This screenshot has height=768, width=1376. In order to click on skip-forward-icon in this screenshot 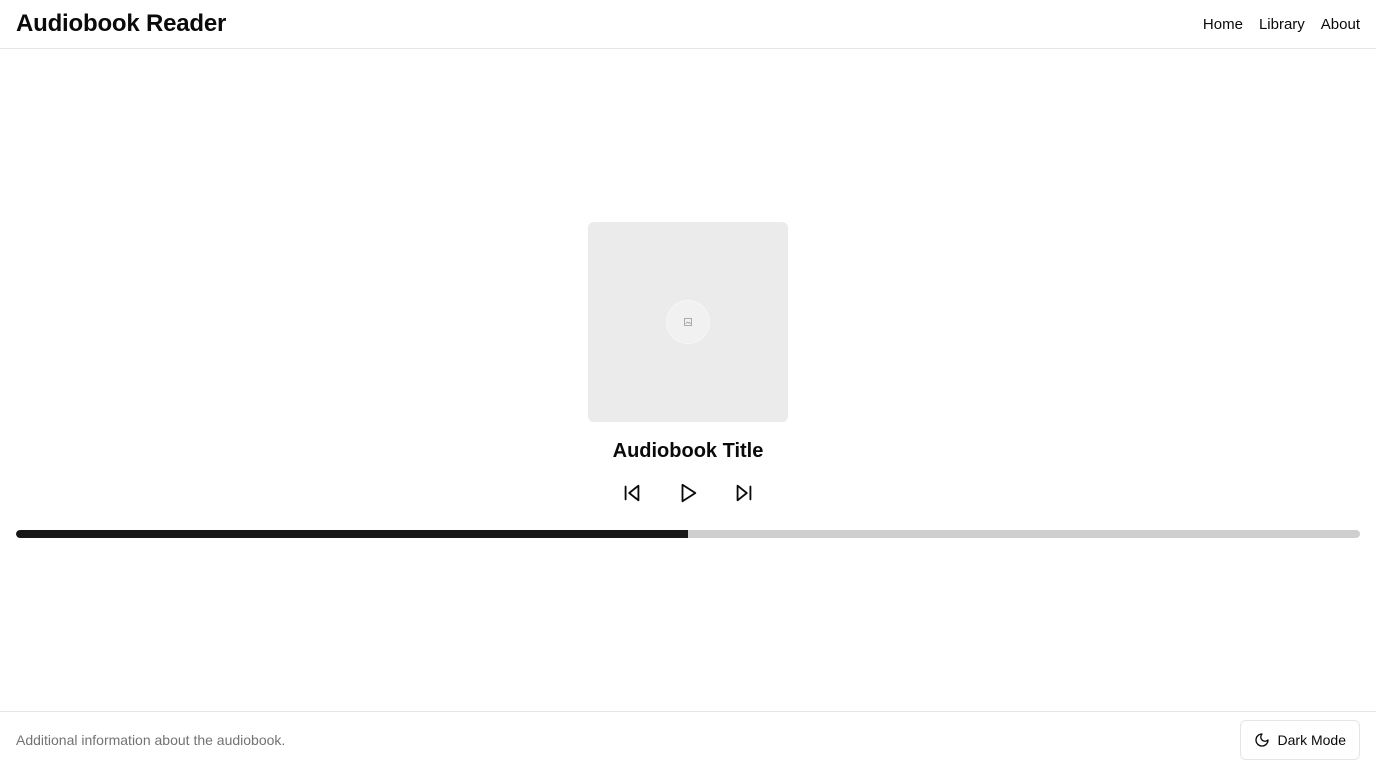, I will do `click(744, 493)`.